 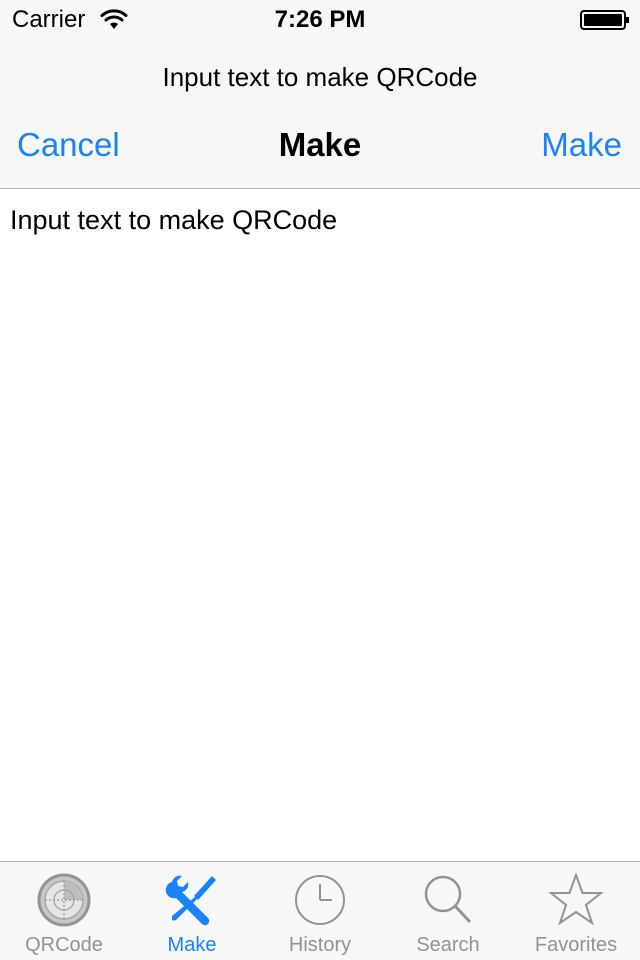 What do you see at coordinates (68, 145) in the screenshot?
I see `cancel-button: Cancel` at bounding box center [68, 145].